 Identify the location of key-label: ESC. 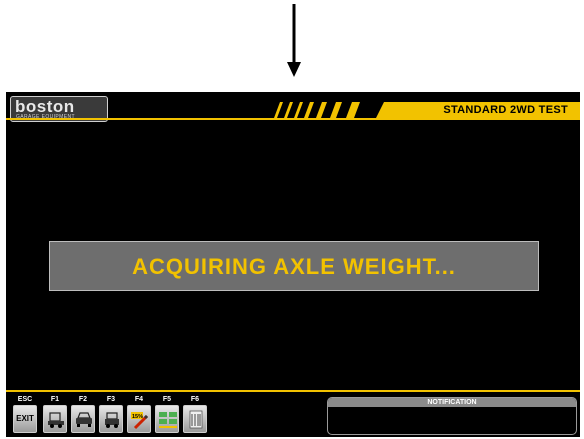
(25, 399).